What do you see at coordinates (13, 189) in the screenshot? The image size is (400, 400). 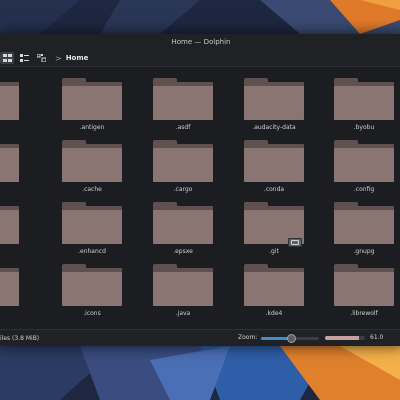 I see `folder-label: abal` at bounding box center [13, 189].